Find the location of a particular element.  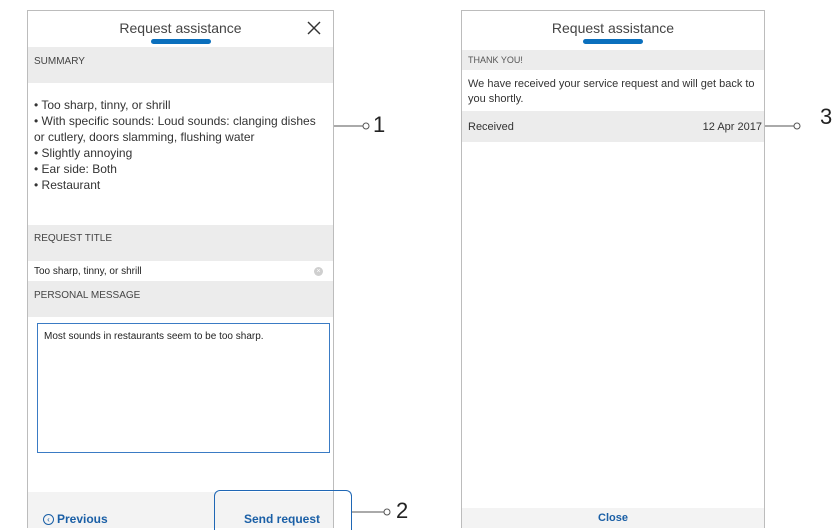

callout-3: 3 is located at coordinates (826, 116).